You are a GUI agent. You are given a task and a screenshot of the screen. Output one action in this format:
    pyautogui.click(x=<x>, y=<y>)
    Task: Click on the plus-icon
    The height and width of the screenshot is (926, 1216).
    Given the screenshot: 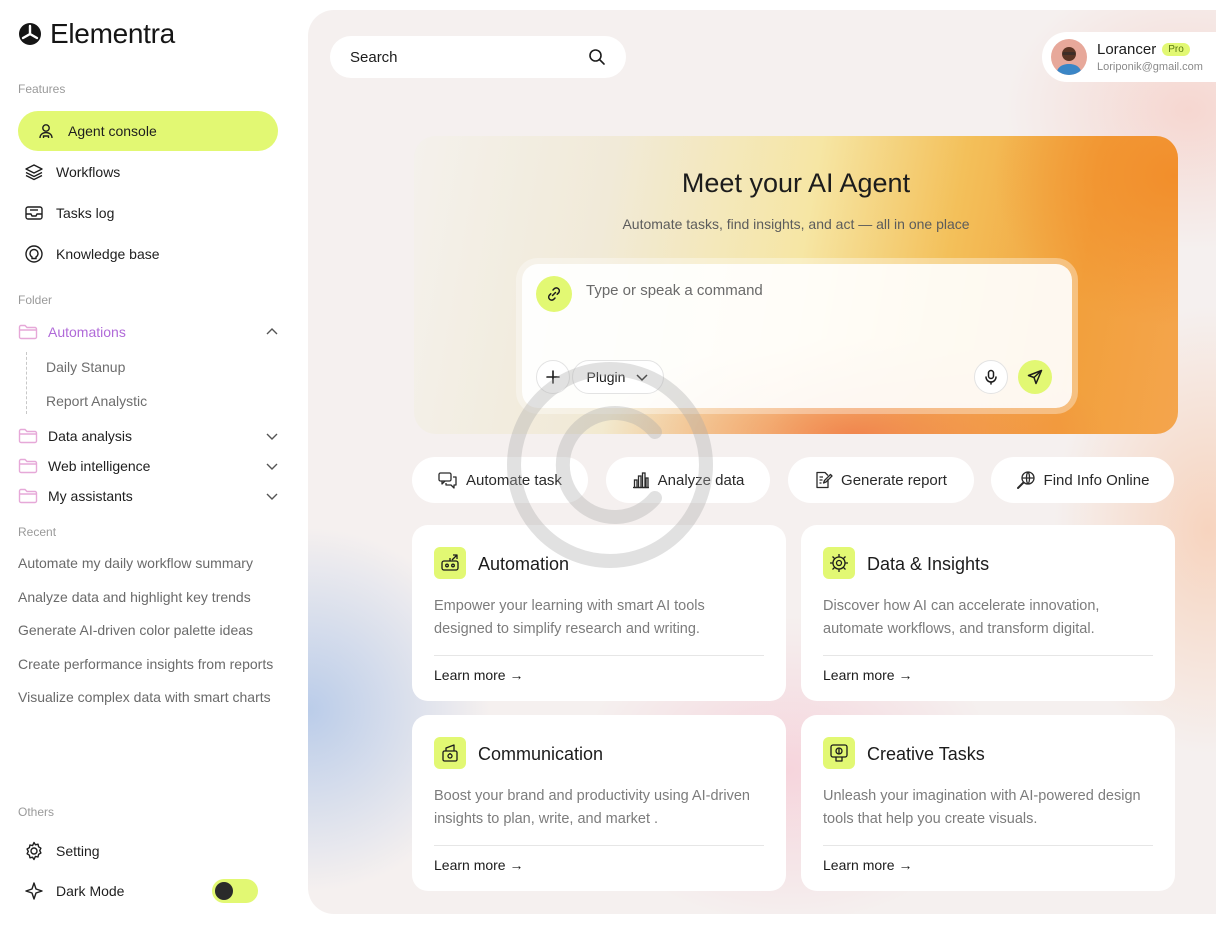 What is the action you would take?
    pyautogui.click(x=553, y=377)
    